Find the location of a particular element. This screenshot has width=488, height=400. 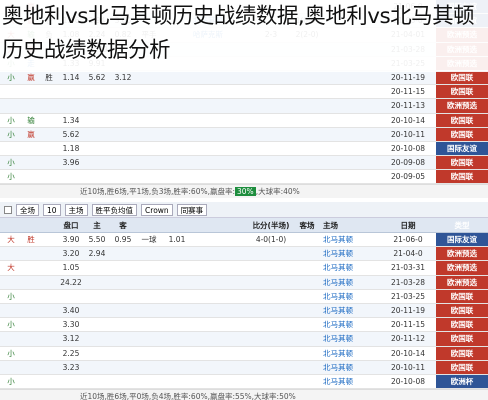

table-row: 小 3.30 北马其顿 20-11-15 欧国联 is located at coordinates (244, 325).